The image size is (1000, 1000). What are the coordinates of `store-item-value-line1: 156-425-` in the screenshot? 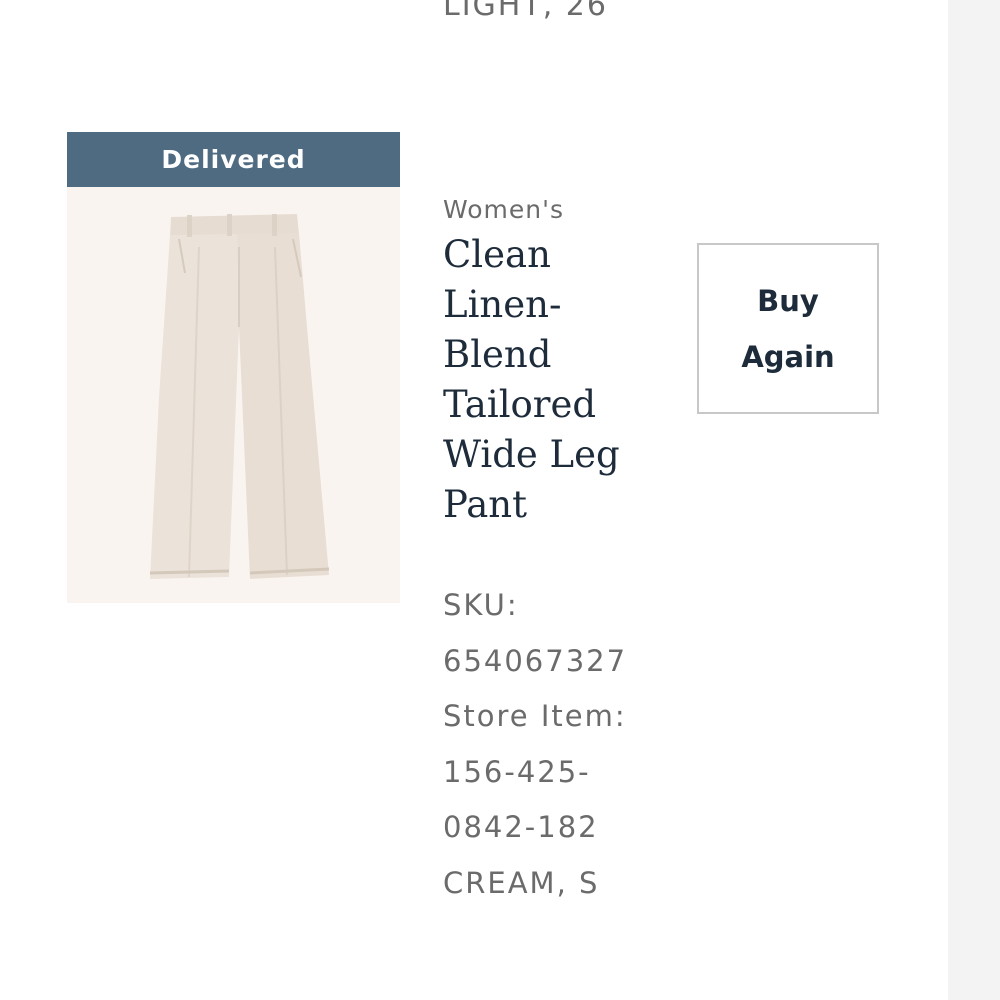 It's located at (517, 771).